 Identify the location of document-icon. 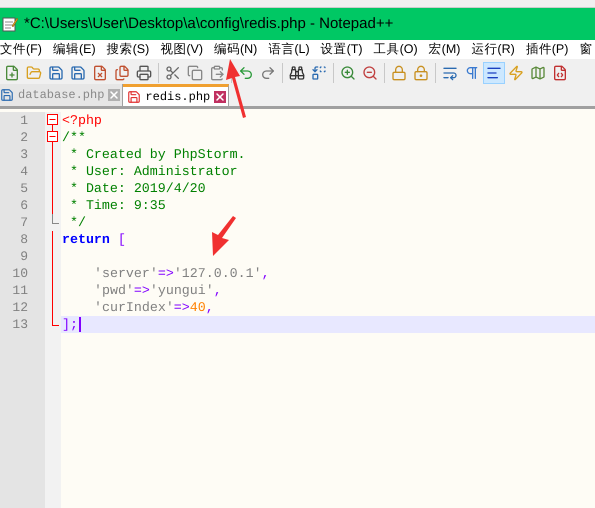
(560, 72).